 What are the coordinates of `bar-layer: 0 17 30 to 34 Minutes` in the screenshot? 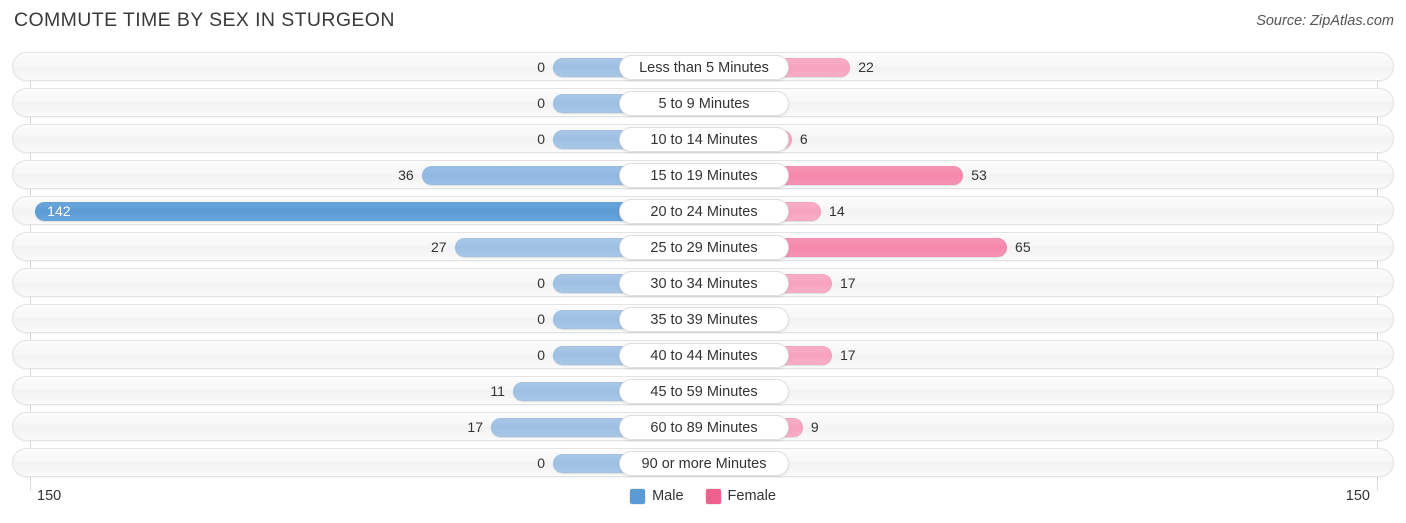 It's located at (704, 283).